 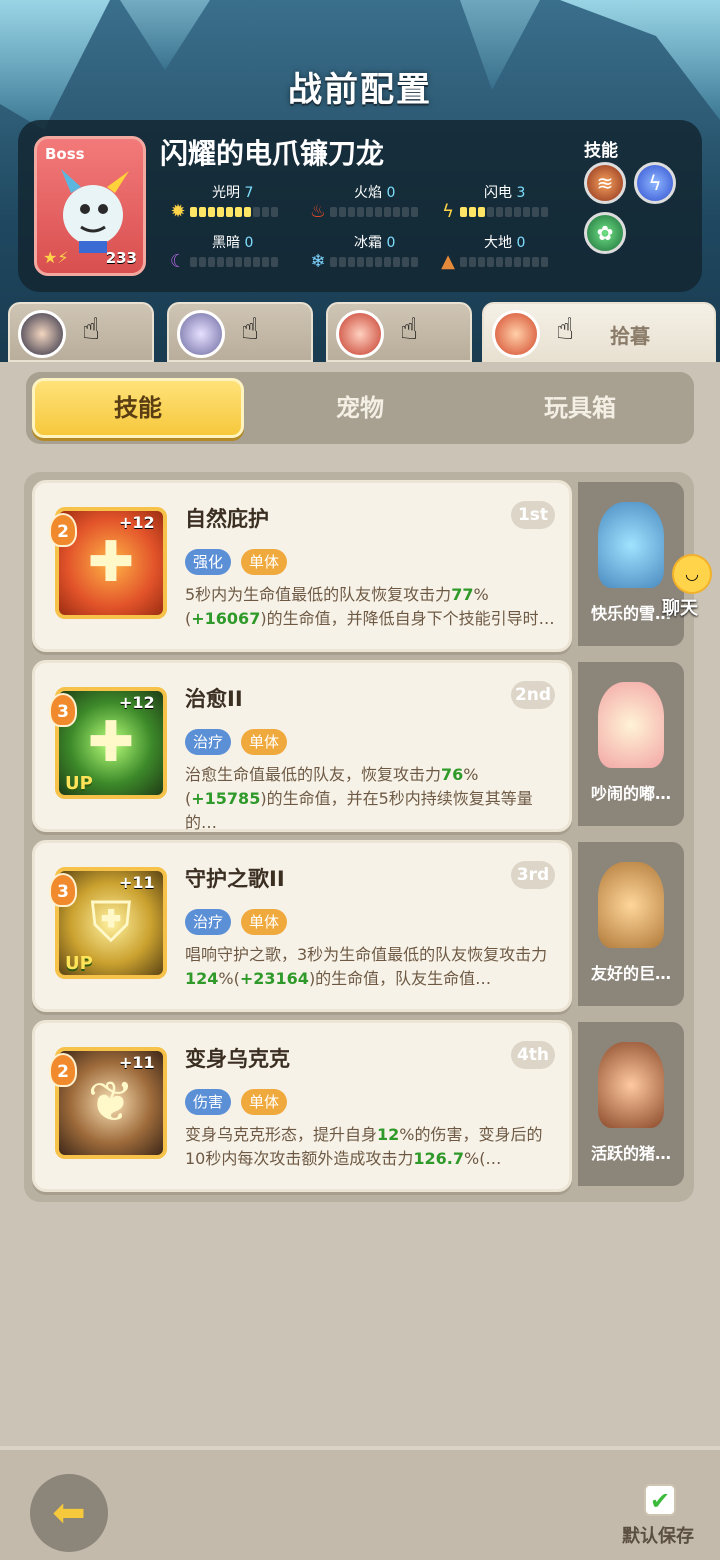 I want to click on desc-value: 76, so click(x=452, y=774).